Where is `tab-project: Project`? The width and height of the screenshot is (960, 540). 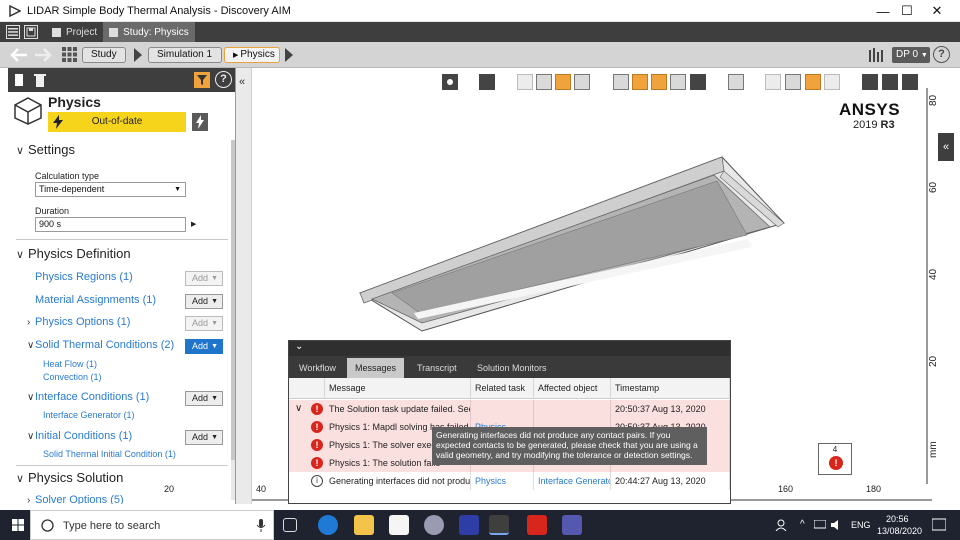 tab-project: Project is located at coordinates (74, 32).